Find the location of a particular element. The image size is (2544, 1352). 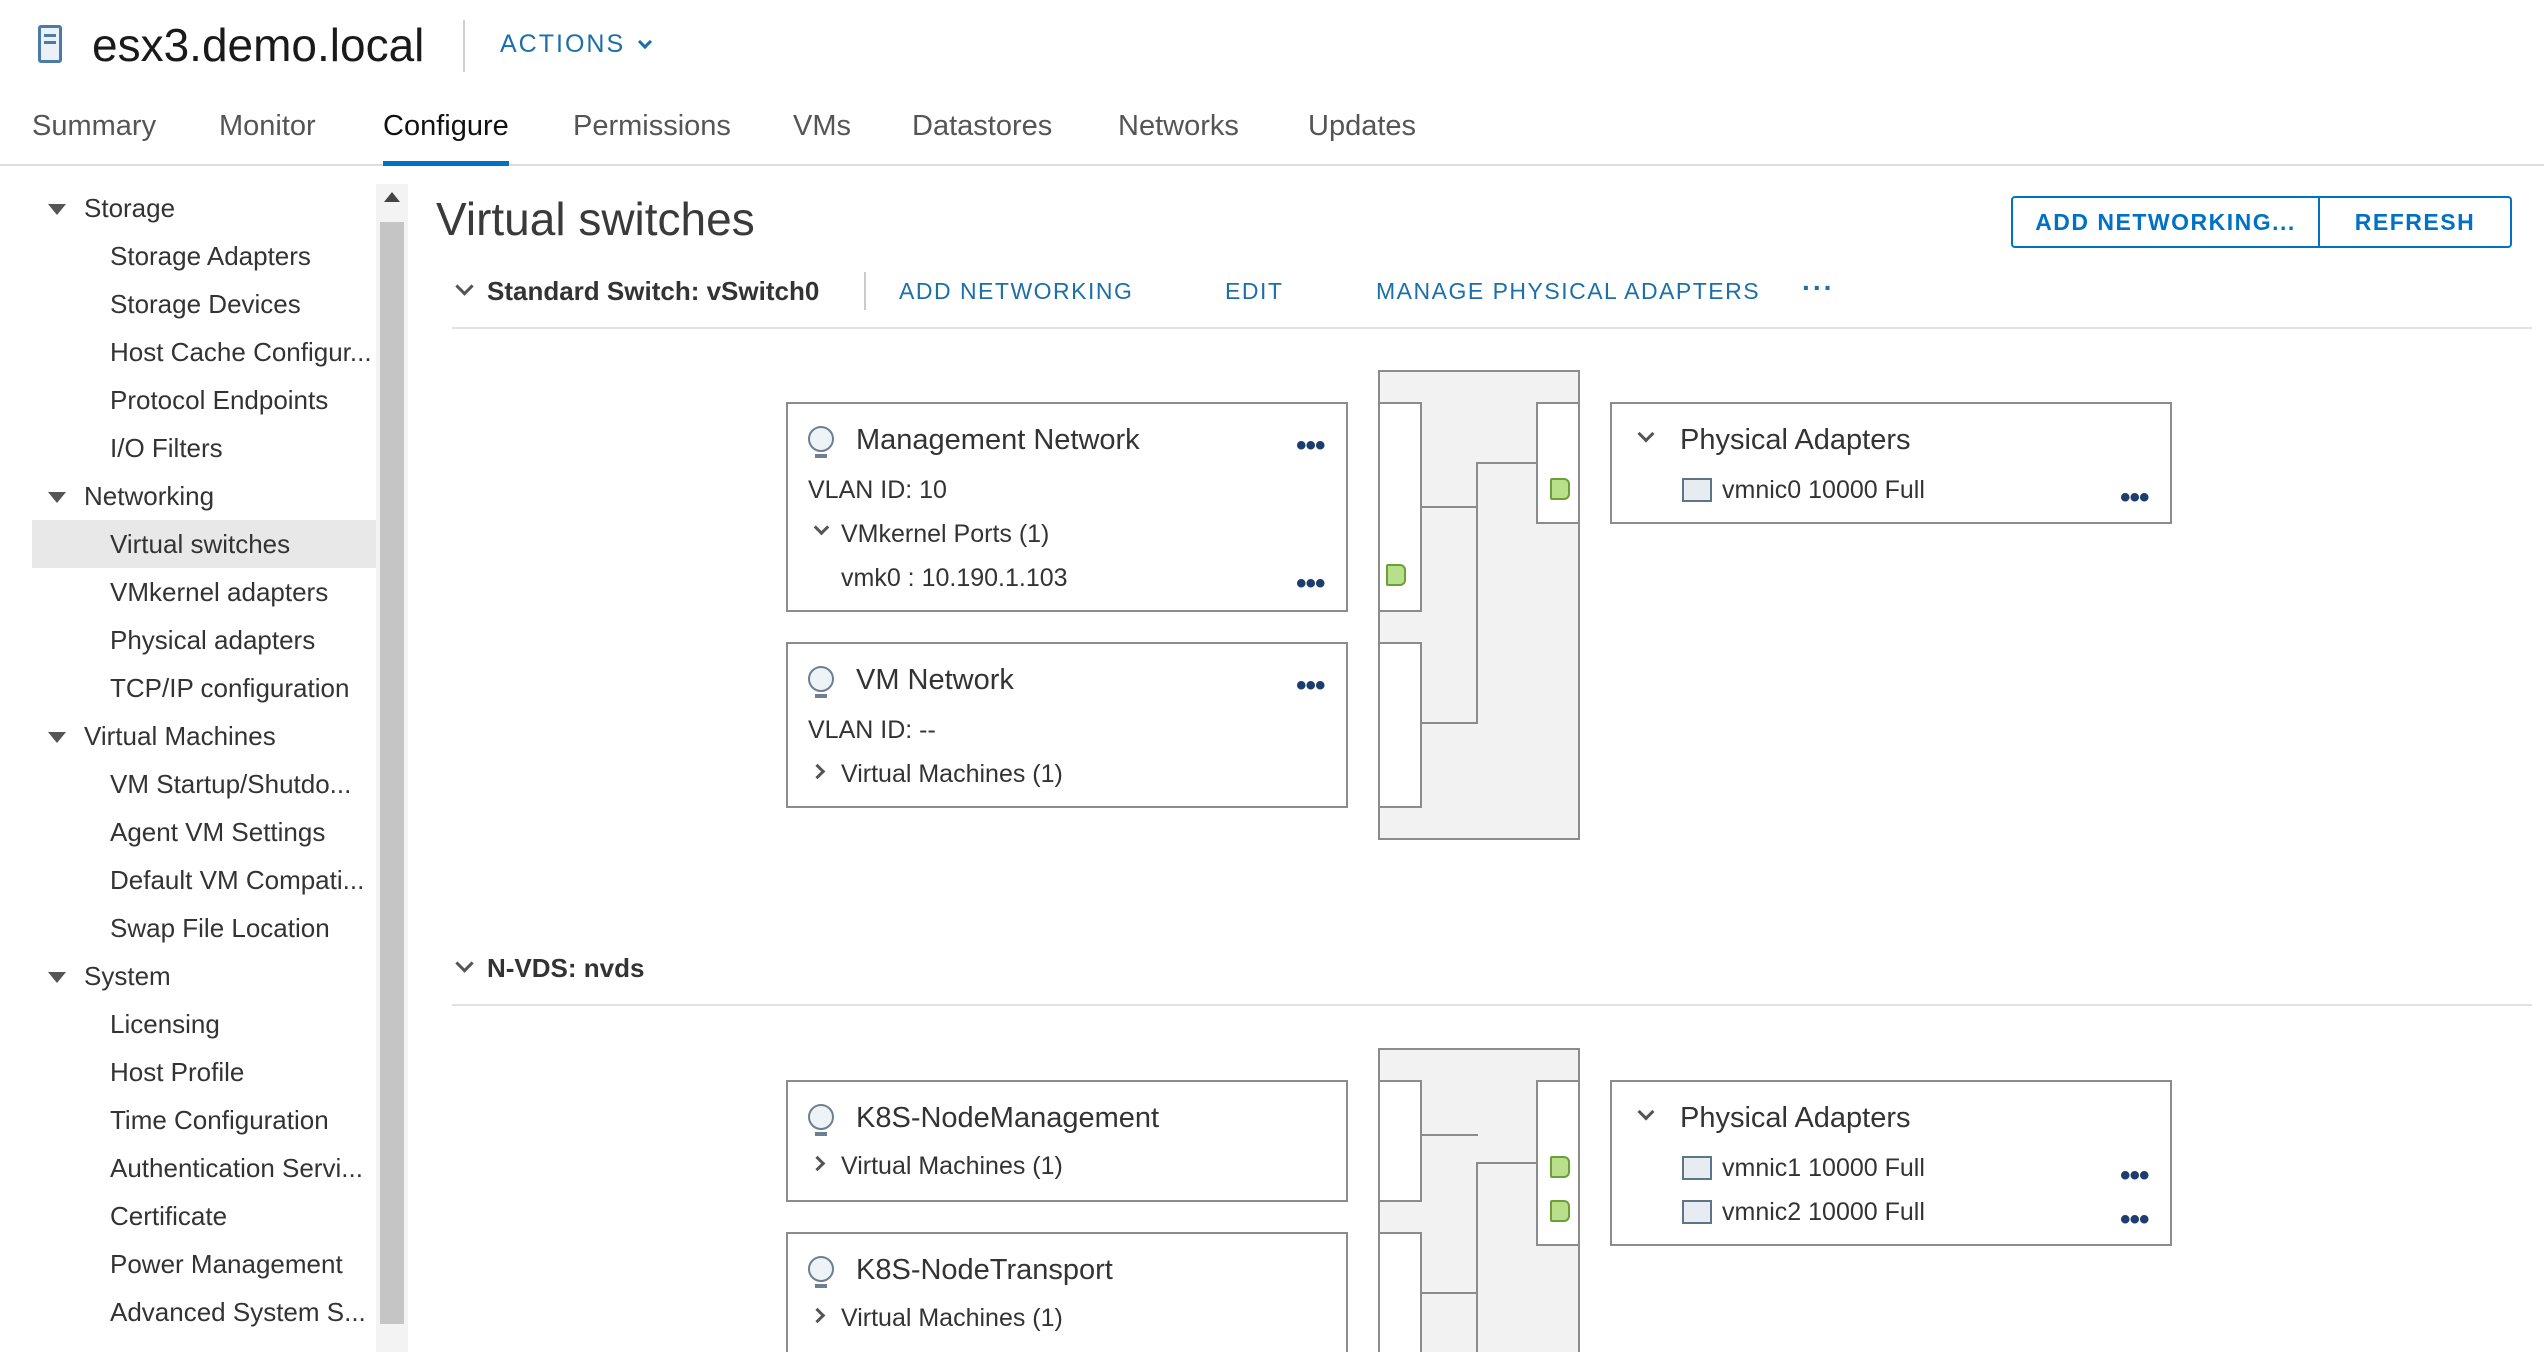

manage-physical-adapters-link: MANAGE PHYSICAL ADAPTERS is located at coordinates (1568, 291).